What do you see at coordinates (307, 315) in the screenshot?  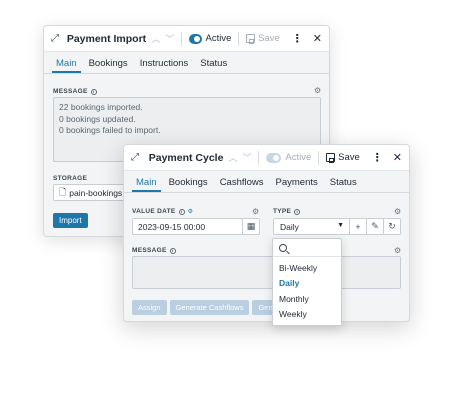 I see `option-weekly: Weekly` at bounding box center [307, 315].